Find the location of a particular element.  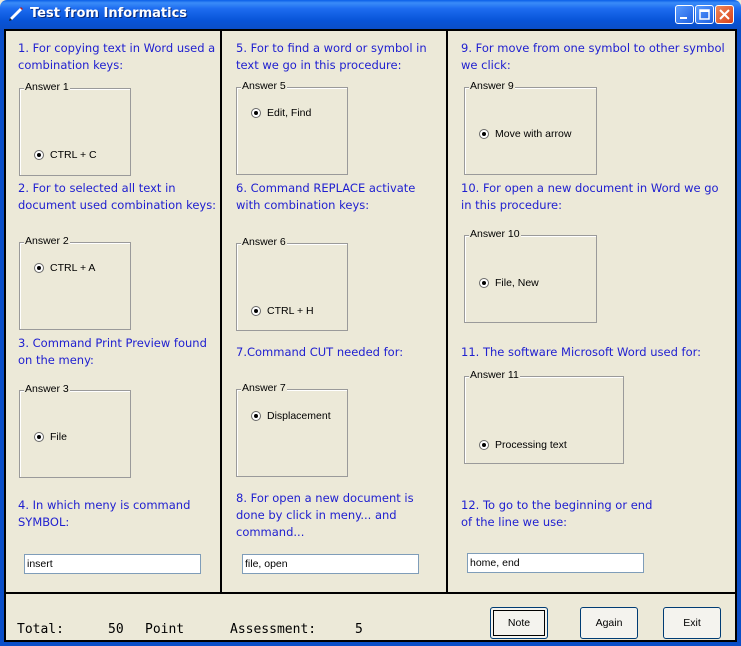

group-label: Answer 10 is located at coordinates (495, 234).